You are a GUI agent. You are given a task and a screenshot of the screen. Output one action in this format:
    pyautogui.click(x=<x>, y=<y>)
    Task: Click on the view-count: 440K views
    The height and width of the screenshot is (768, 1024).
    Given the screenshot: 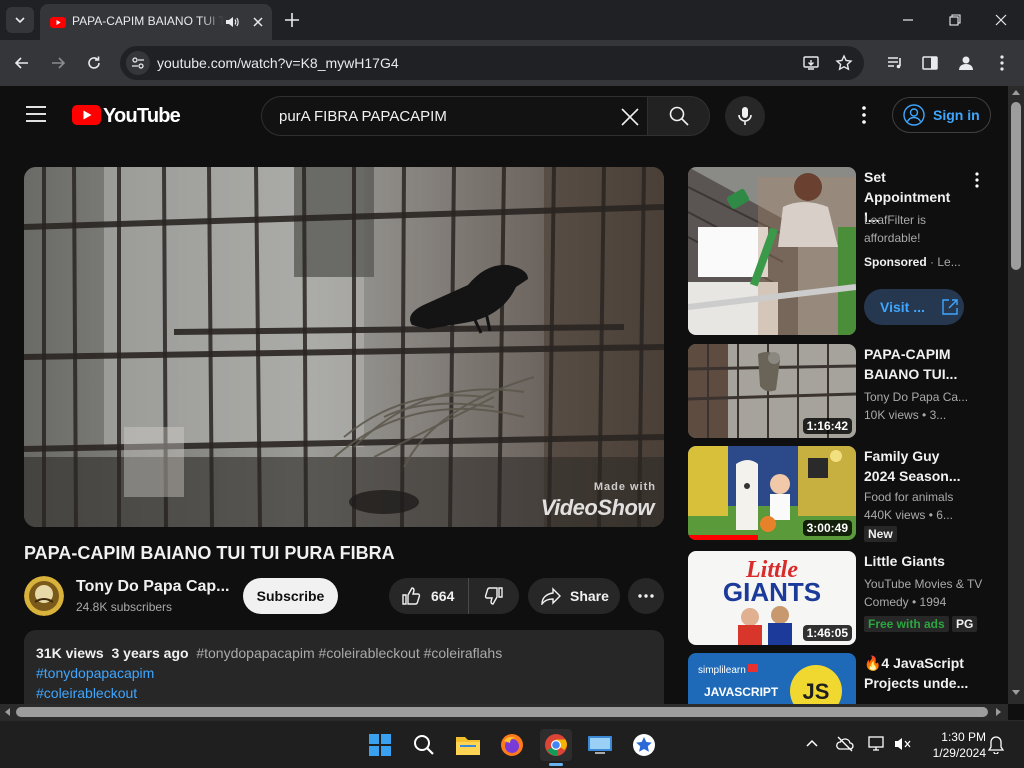 What is the action you would take?
    pyautogui.click(x=895, y=515)
    